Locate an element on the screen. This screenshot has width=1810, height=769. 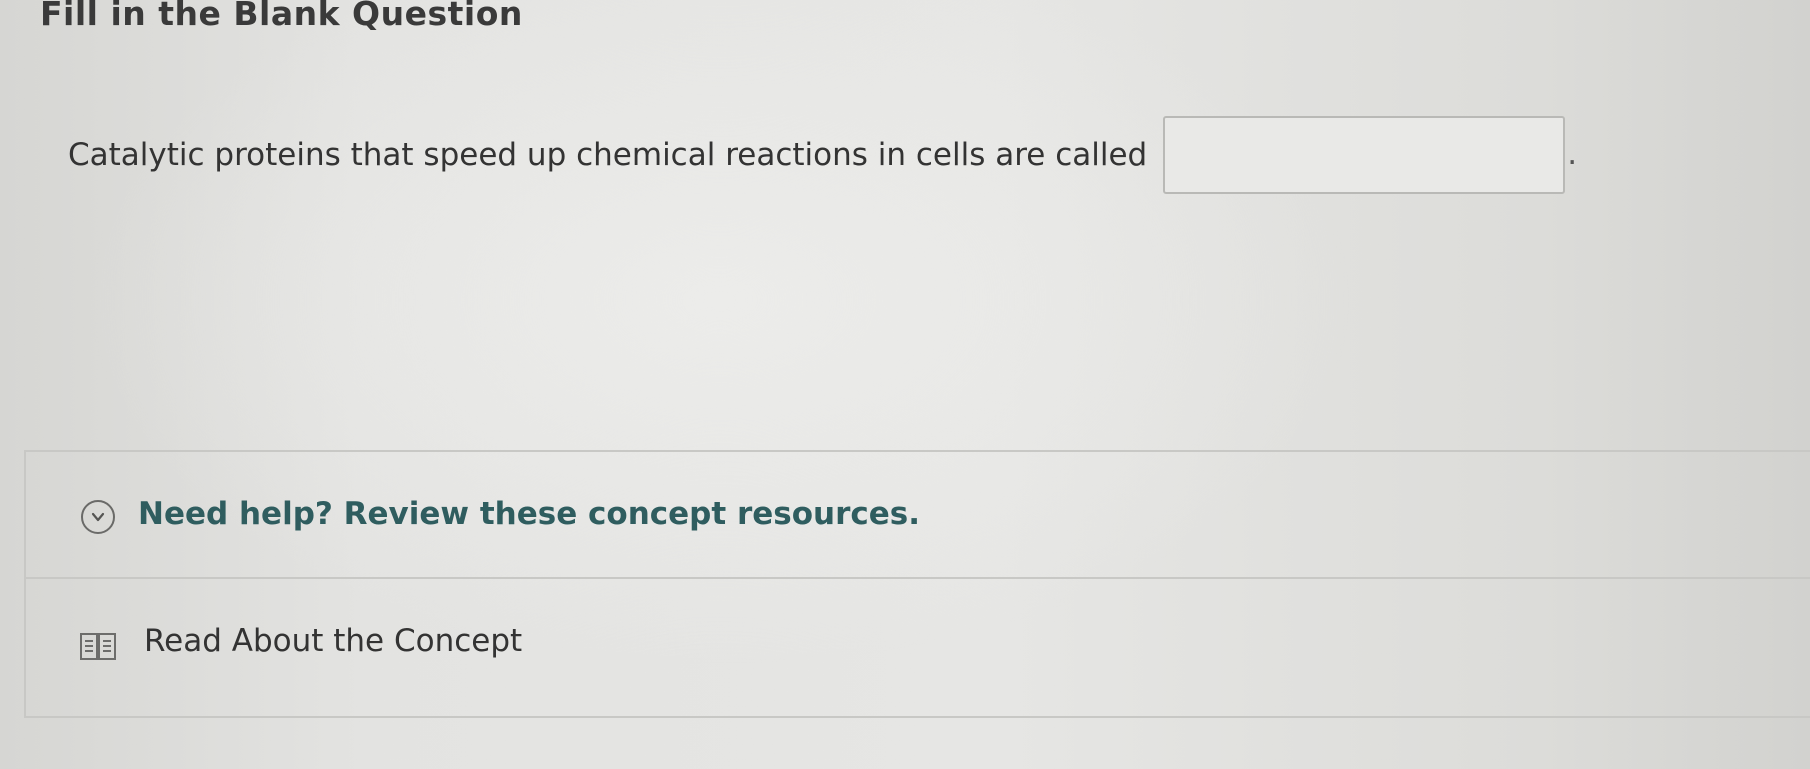
resource-label: Read About the Concept is located at coordinates (333, 641).